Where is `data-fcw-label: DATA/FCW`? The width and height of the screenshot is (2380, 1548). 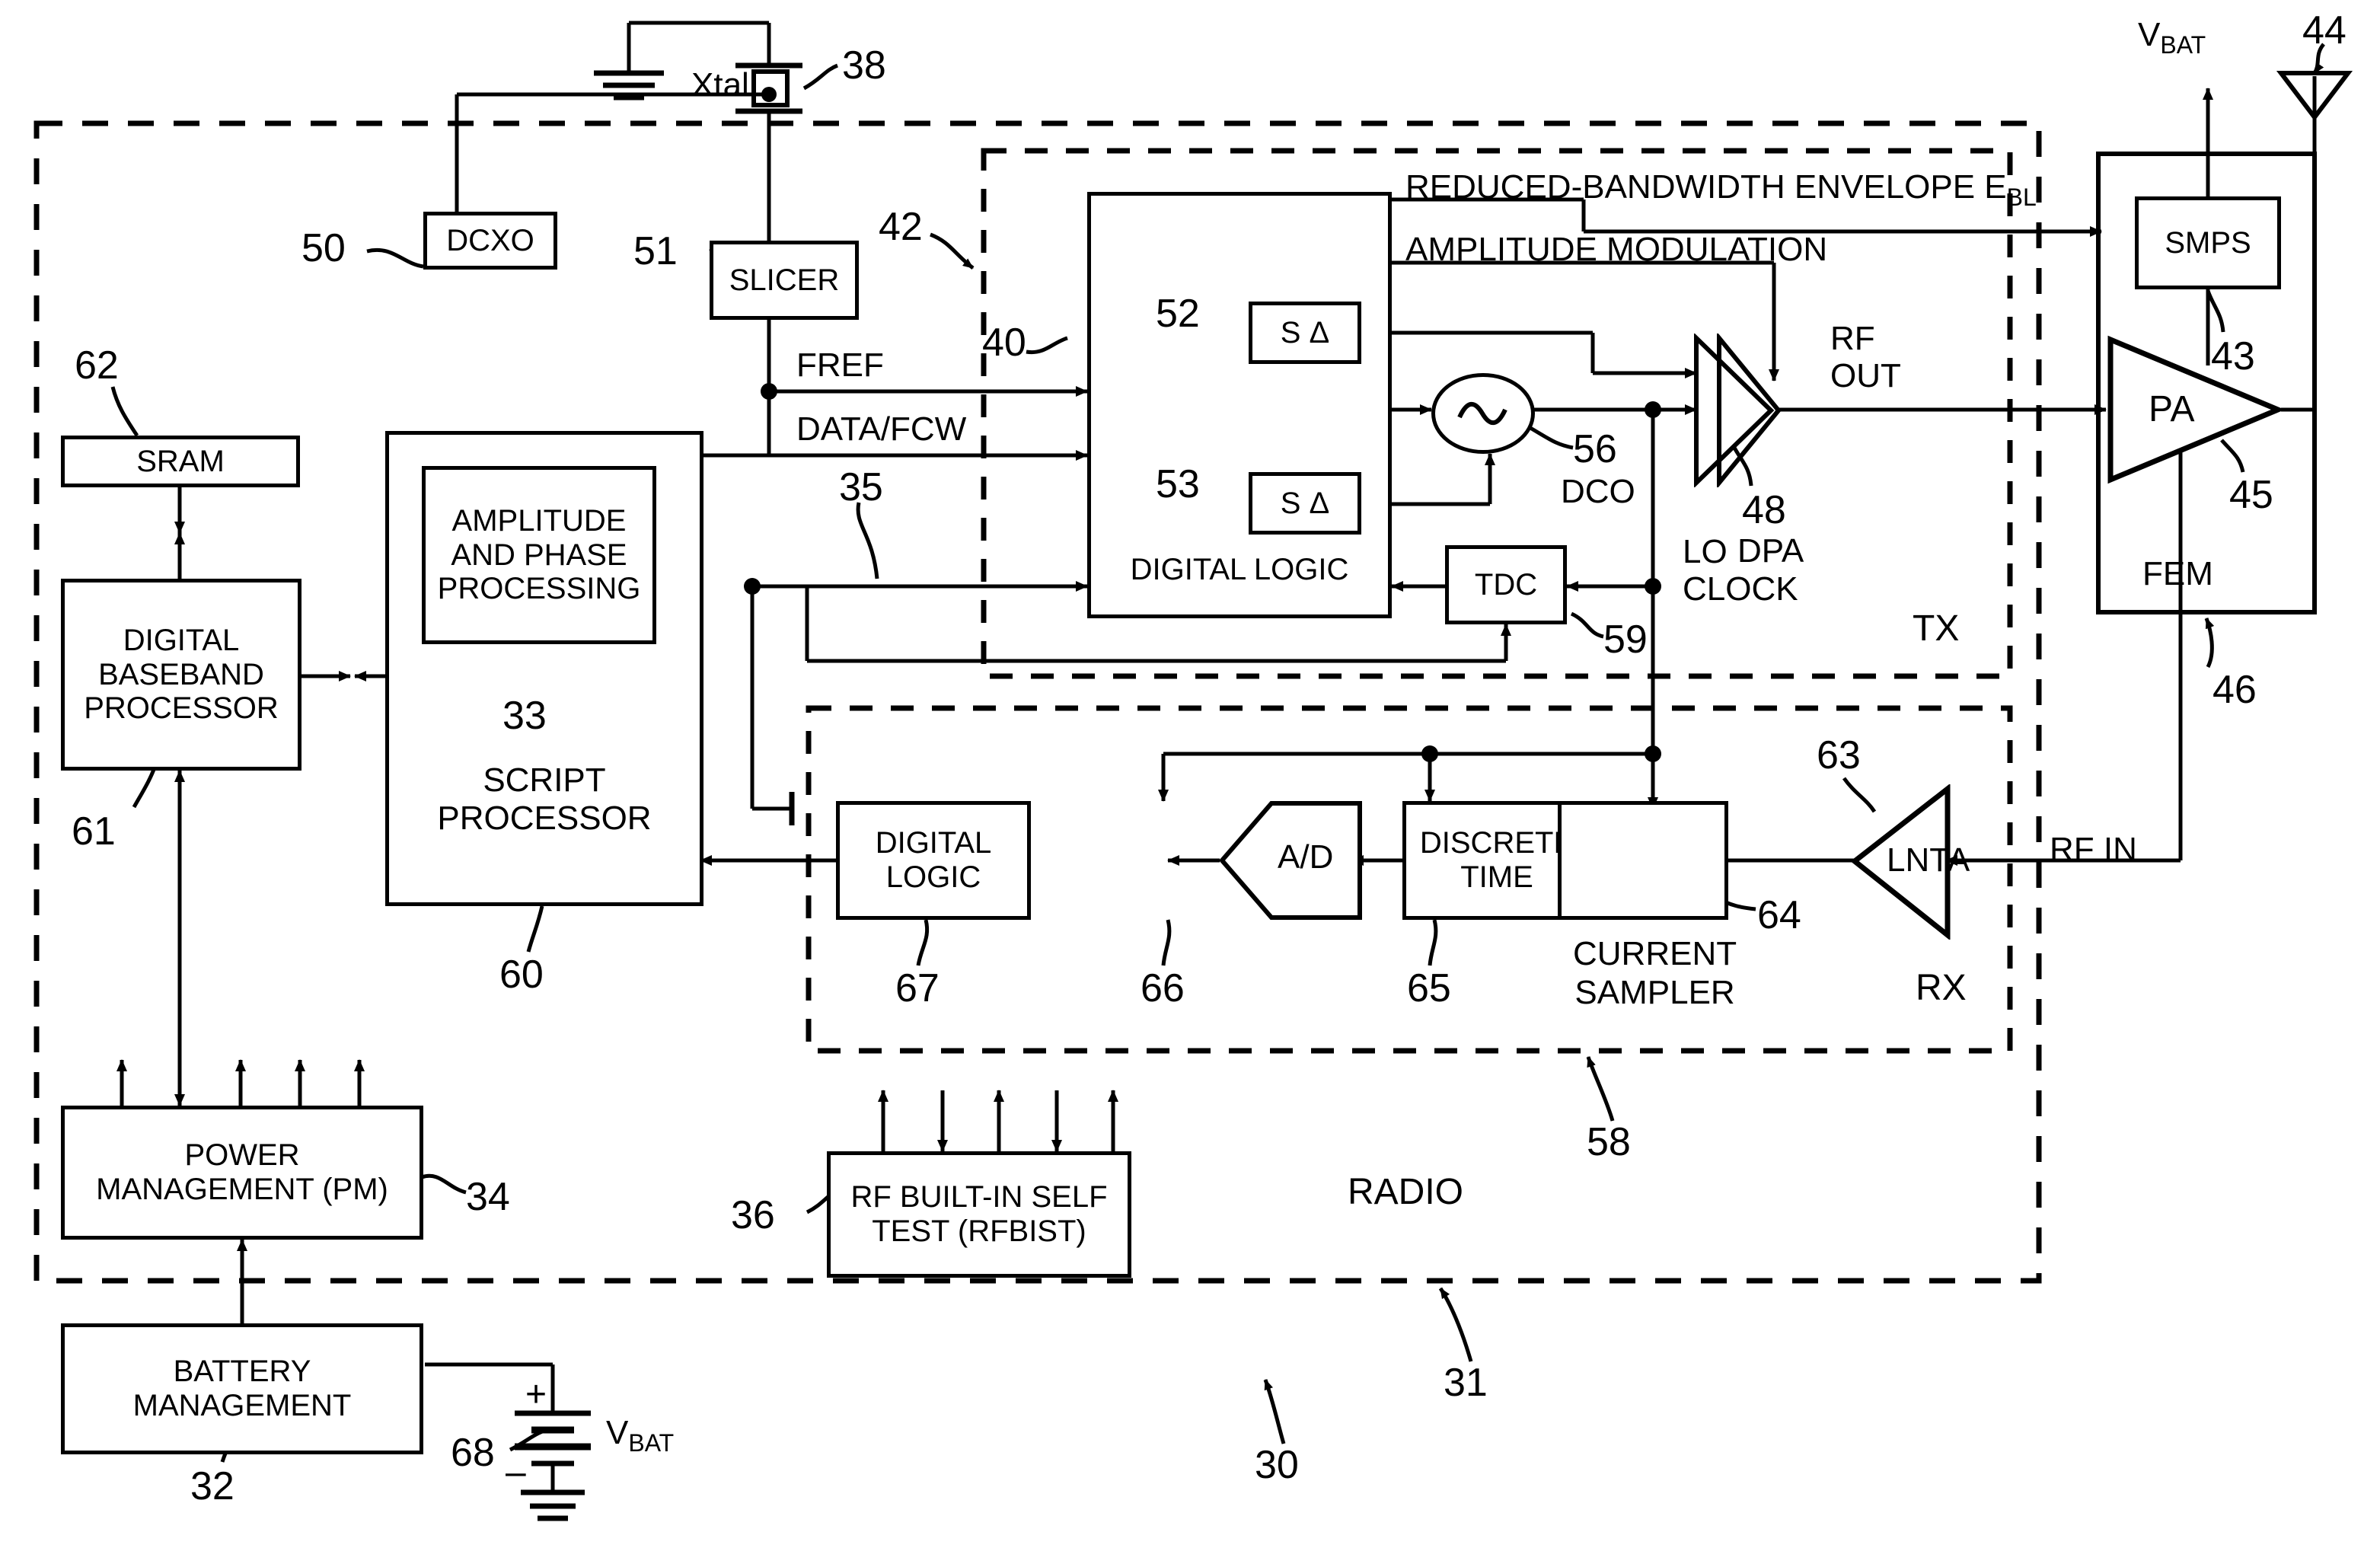
data-fcw-label: DATA/FCW is located at coordinates (882, 429).